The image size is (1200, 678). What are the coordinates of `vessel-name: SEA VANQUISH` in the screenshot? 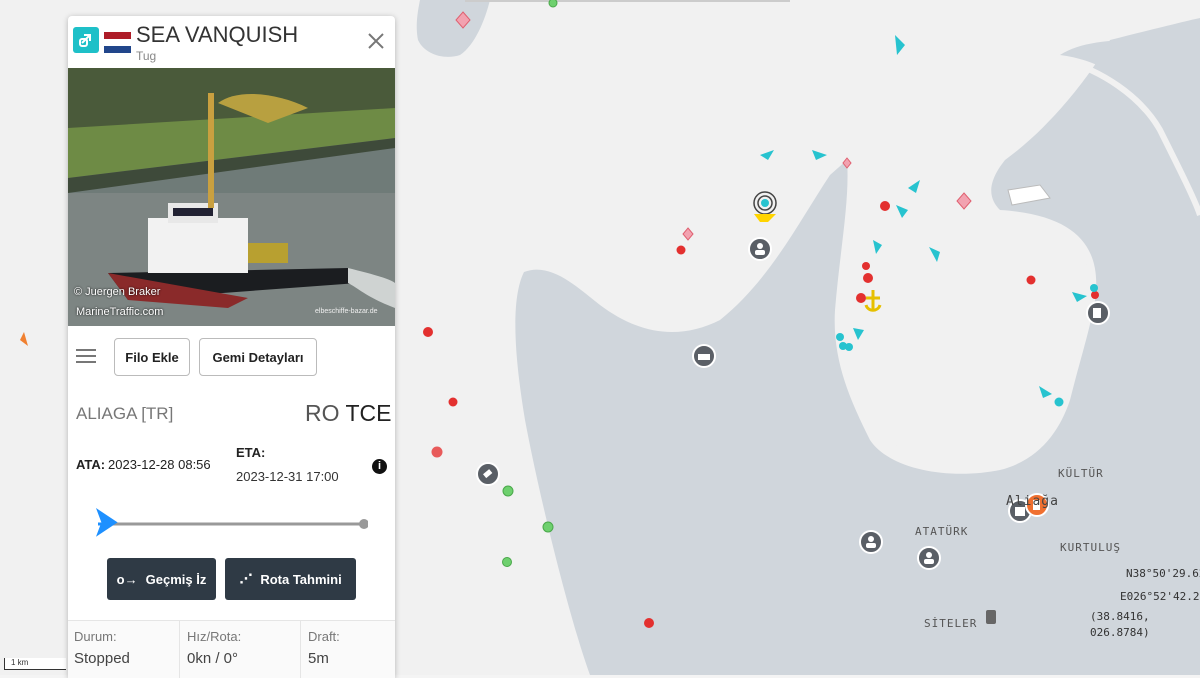 It's located at (217, 34).